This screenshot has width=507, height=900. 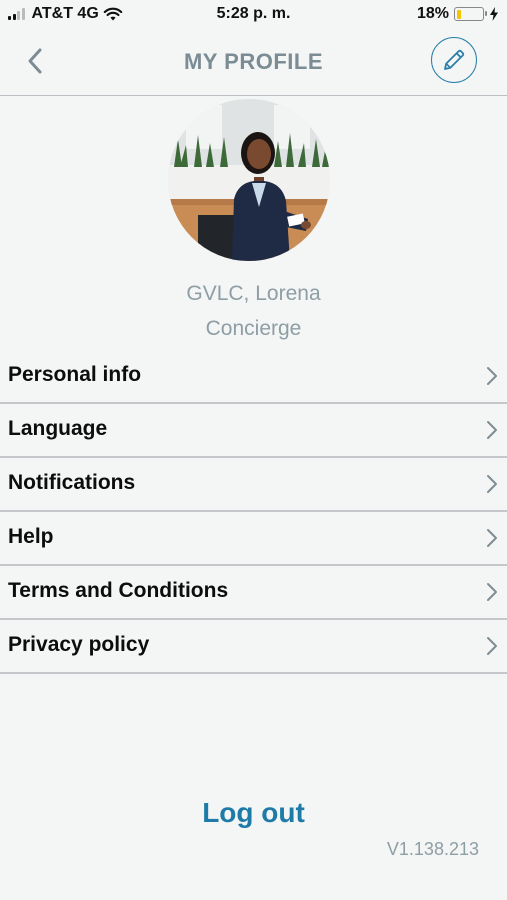 I want to click on menu-item-personal-info: Personal info, so click(x=253, y=377).